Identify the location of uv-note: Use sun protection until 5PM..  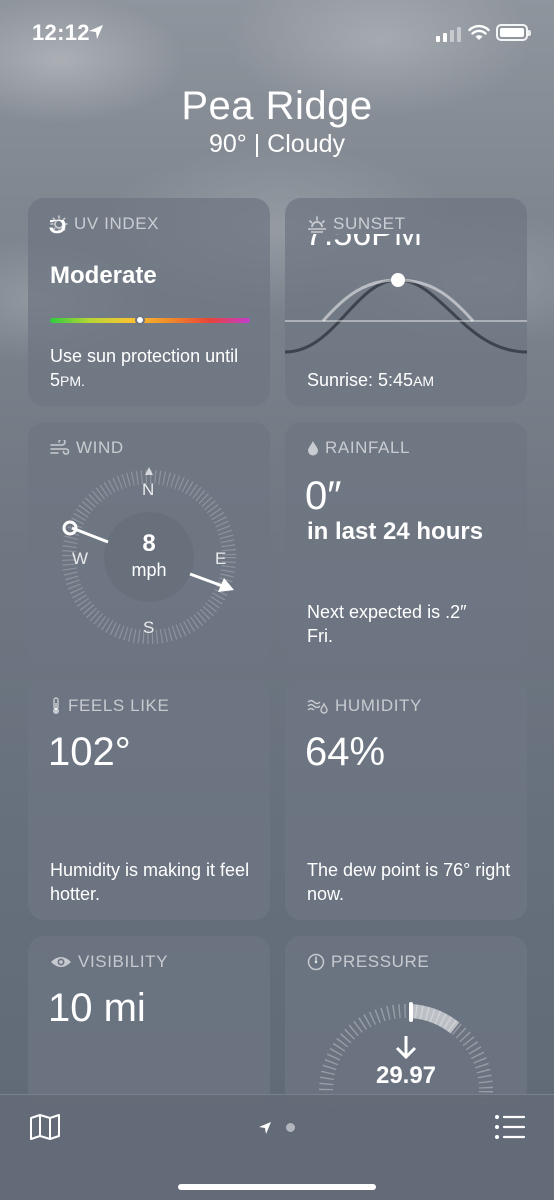
(144, 368).